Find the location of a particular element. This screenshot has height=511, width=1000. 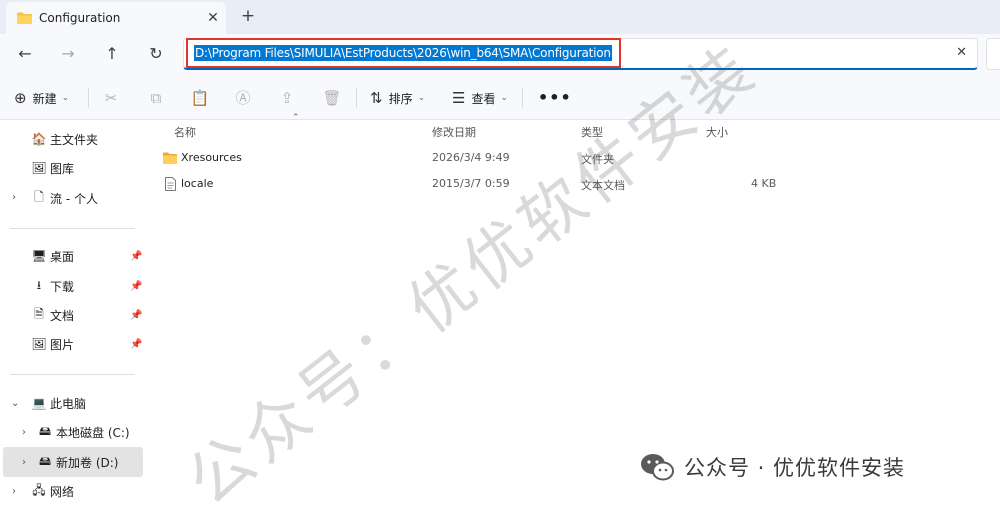

file-type: 文本文档 is located at coordinates (603, 185).